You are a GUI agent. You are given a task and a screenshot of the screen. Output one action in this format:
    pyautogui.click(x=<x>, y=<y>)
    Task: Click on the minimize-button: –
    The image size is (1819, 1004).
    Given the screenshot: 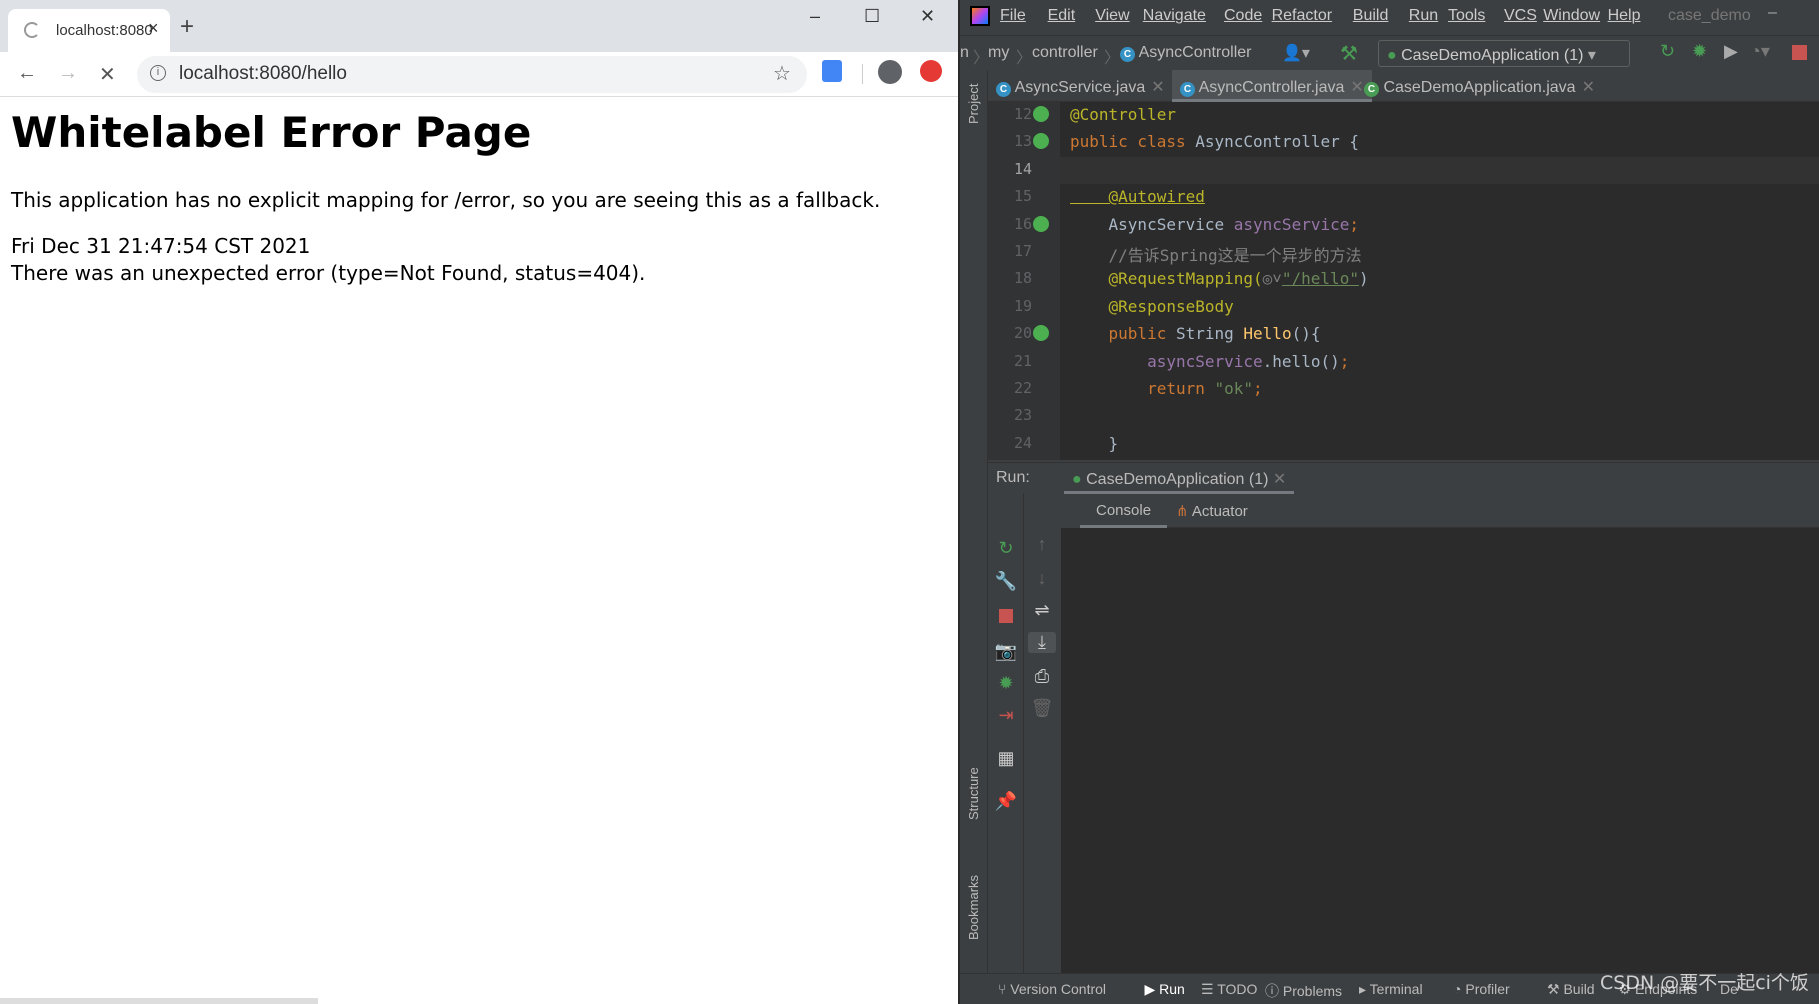 What is the action you would take?
    pyautogui.click(x=815, y=16)
    